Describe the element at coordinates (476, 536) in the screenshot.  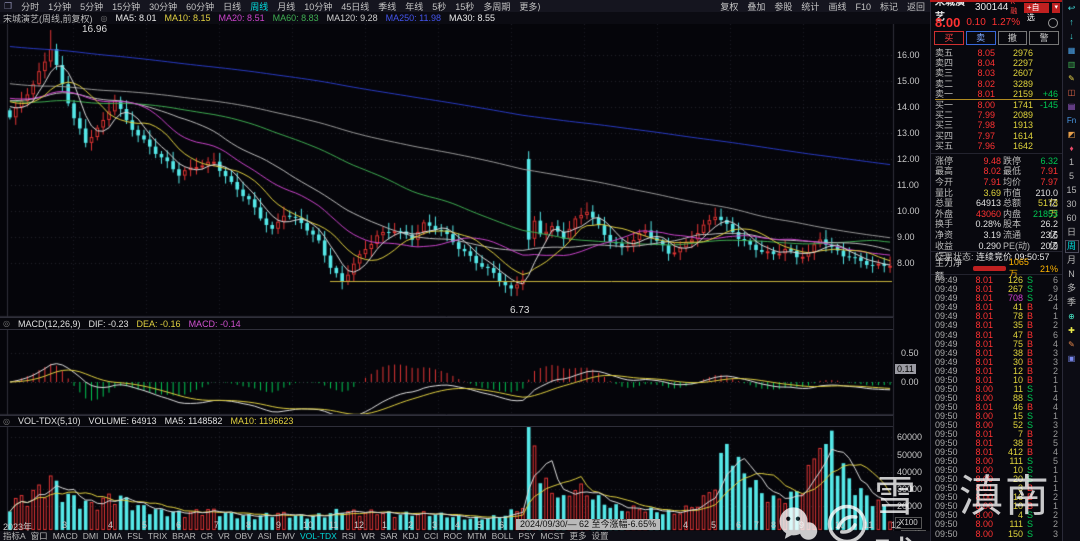
I see `indicator-tab-MTM: MTM` at that location.